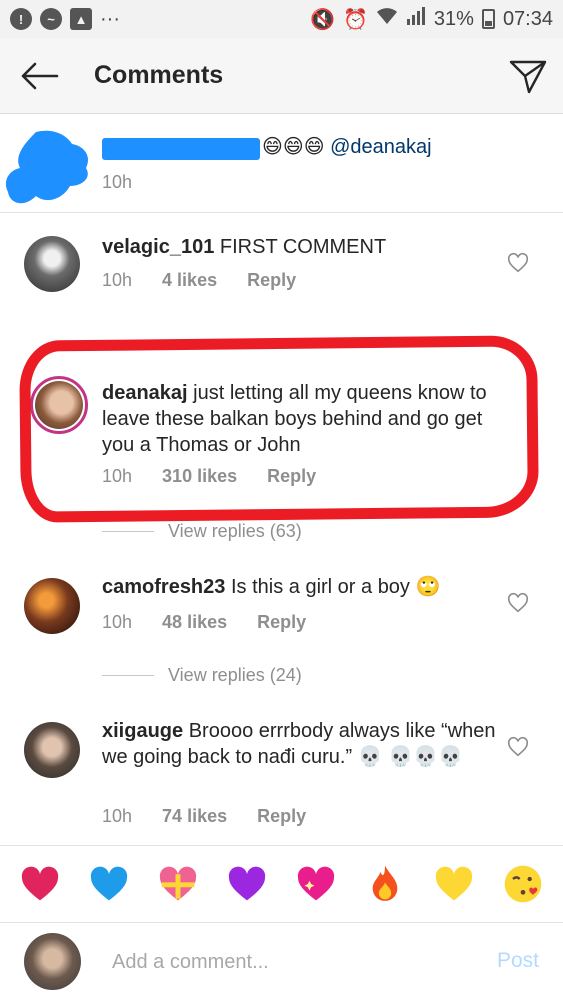 This screenshot has height=1000, width=563. What do you see at coordinates (281, 76) in the screenshot?
I see `comments-header: Comments` at bounding box center [281, 76].